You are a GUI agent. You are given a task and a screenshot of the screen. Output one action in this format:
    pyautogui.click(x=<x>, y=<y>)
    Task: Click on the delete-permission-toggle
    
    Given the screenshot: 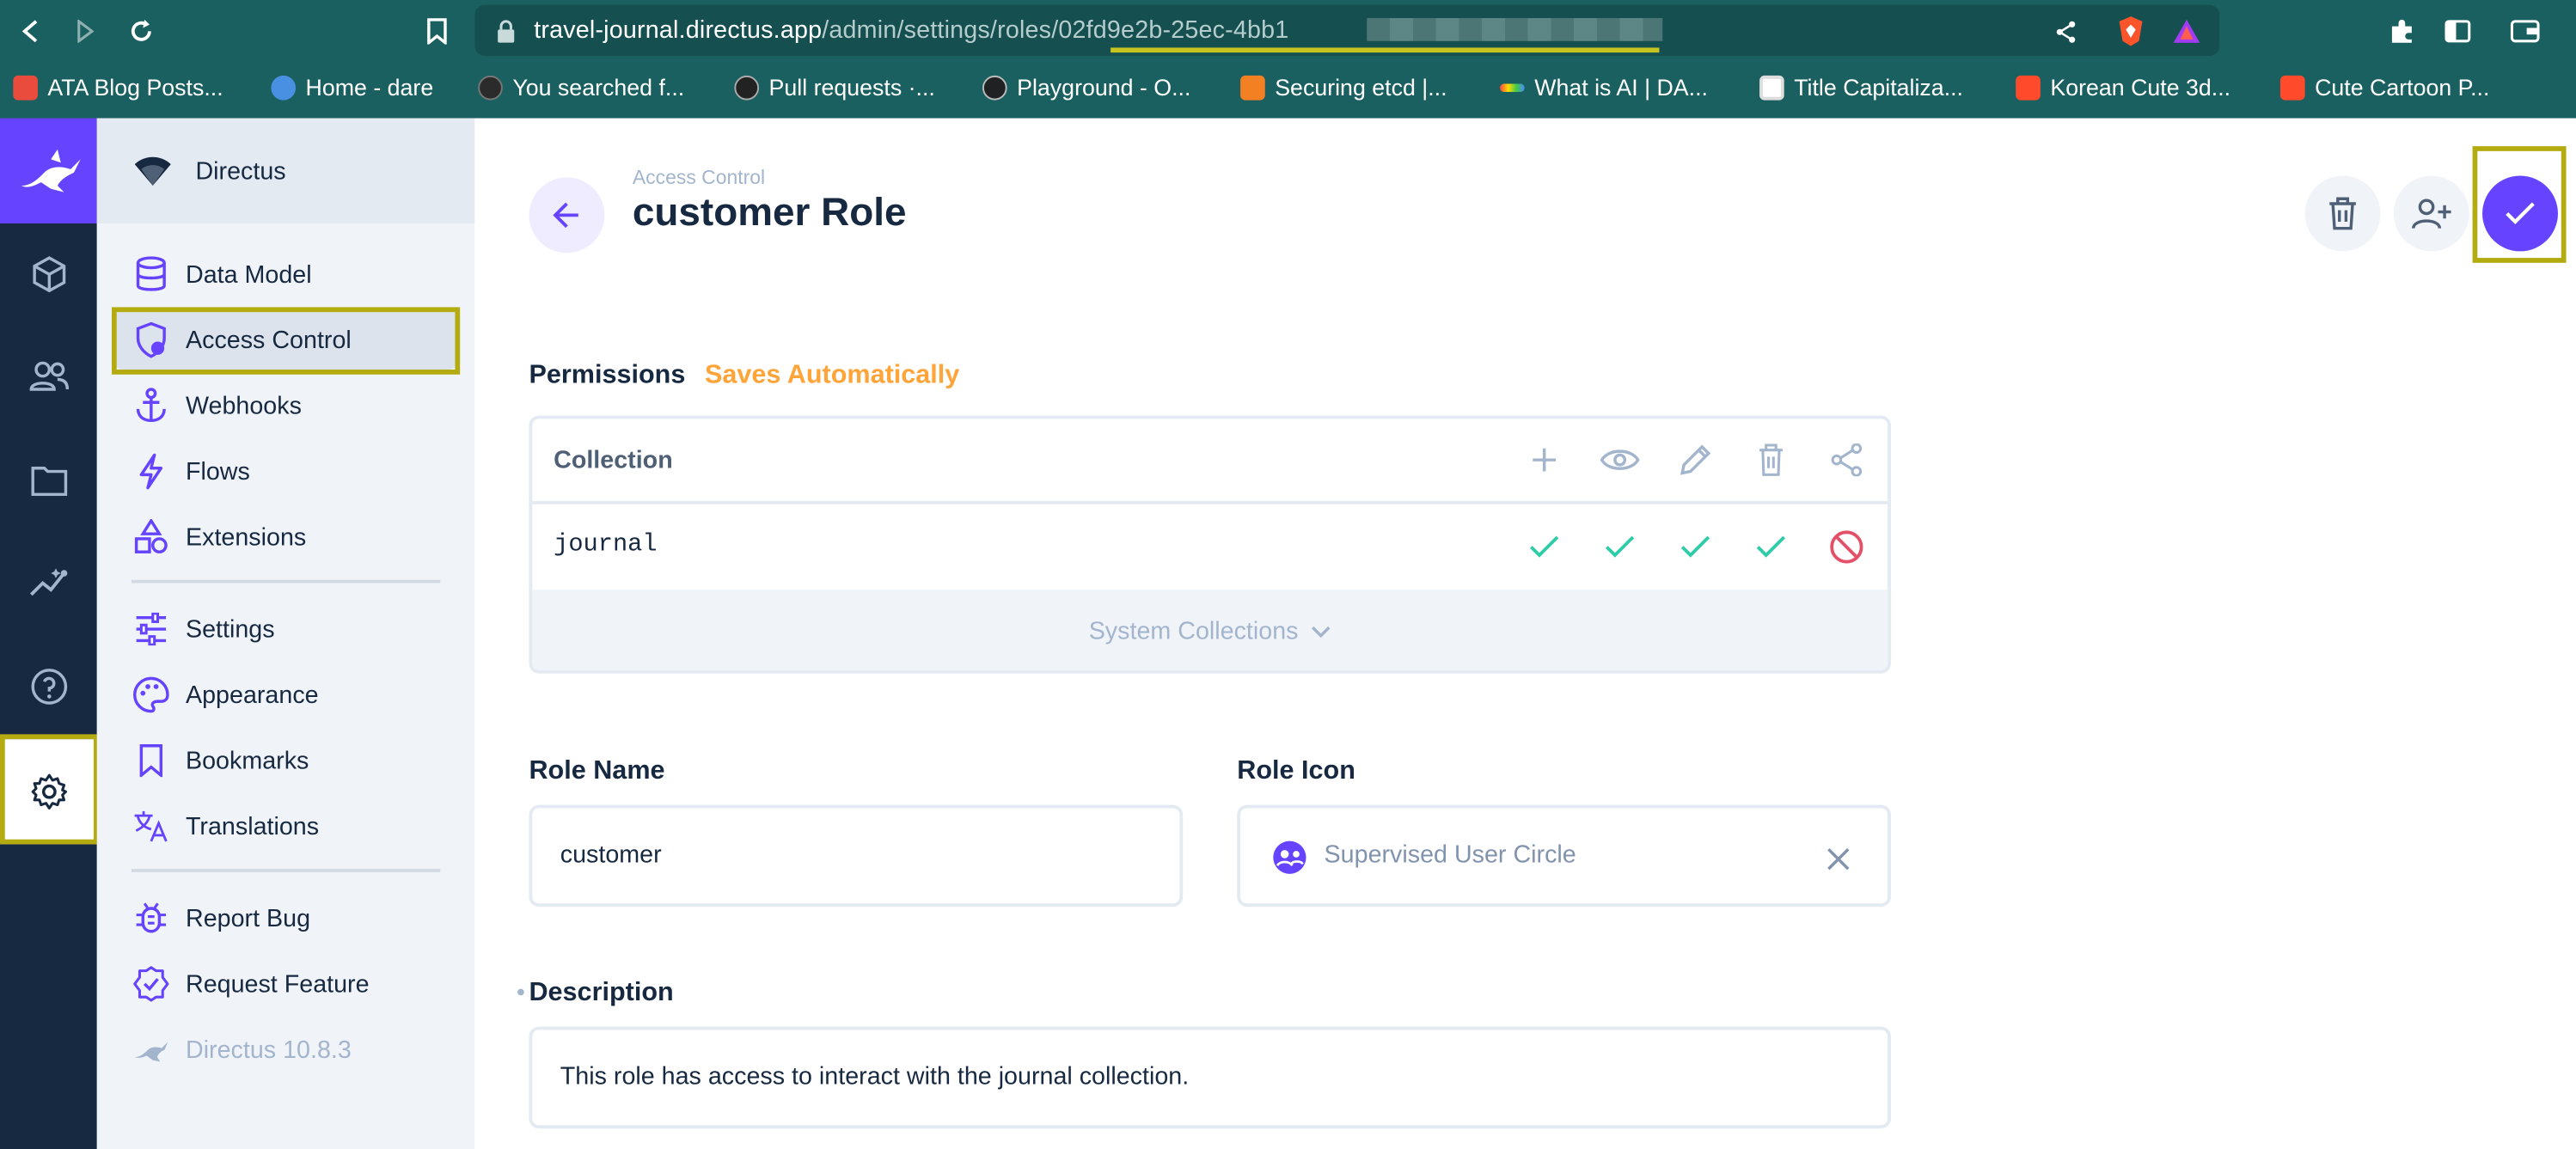 What is the action you would take?
    pyautogui.click(x=1771, y=547)
    